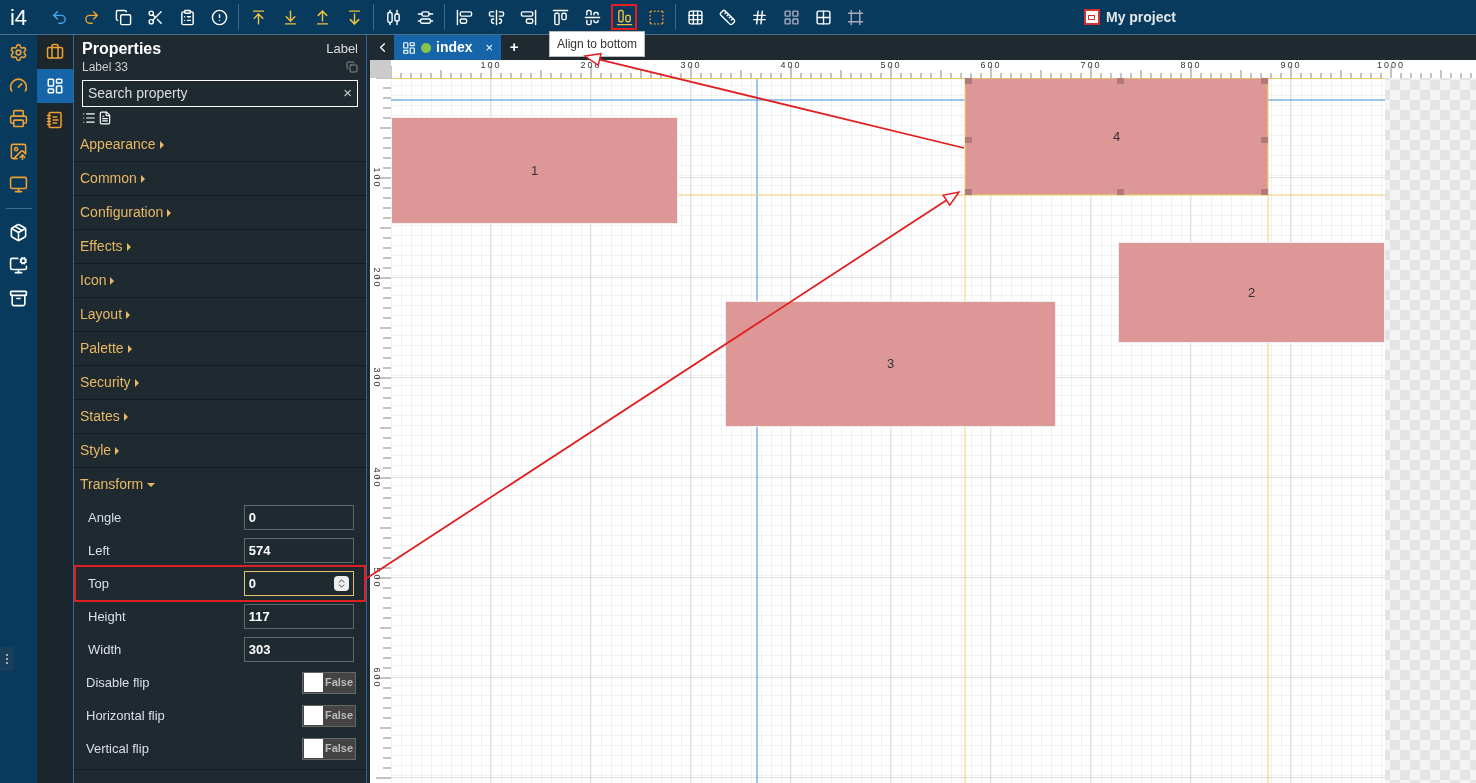 This screenshot has height=783, width=1476. Describe the element at coordinates (220, 348) in the screenshot. I see `section-header: Palette` at that location.